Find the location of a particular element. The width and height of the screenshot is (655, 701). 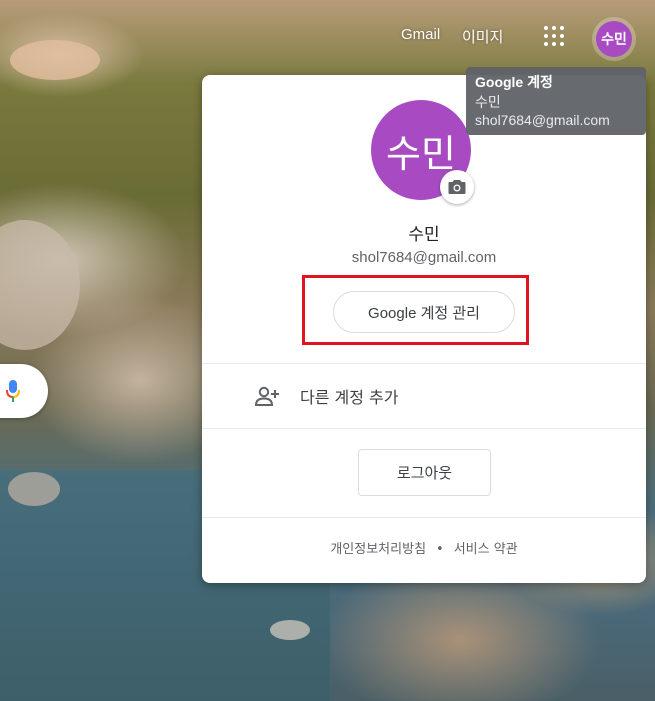

terms-link: 서비스 약관 is located at coordinates (486, 547).